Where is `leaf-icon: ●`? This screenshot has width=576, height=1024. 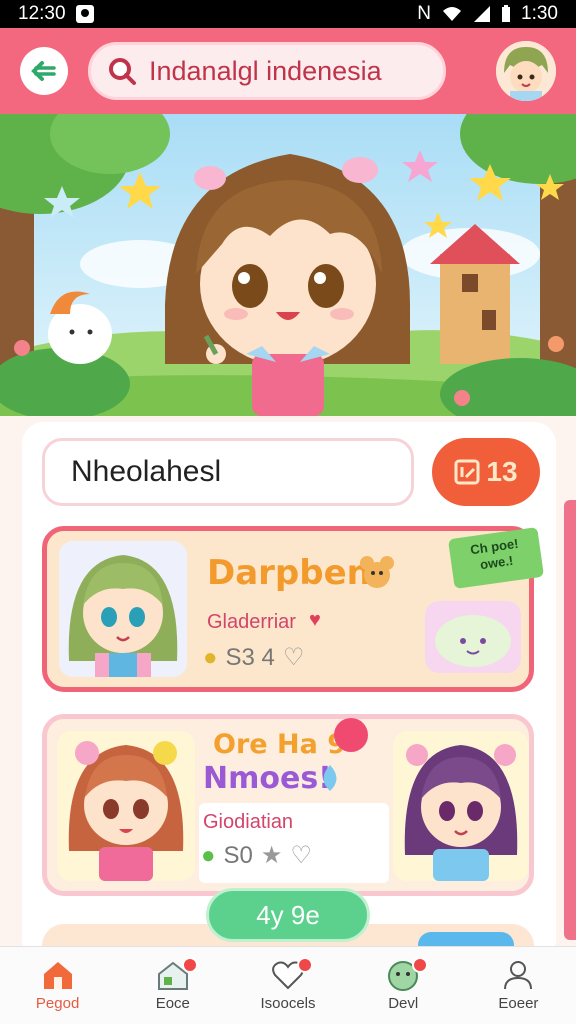 leaf-icon: ● is located at coordinates (210, 657).